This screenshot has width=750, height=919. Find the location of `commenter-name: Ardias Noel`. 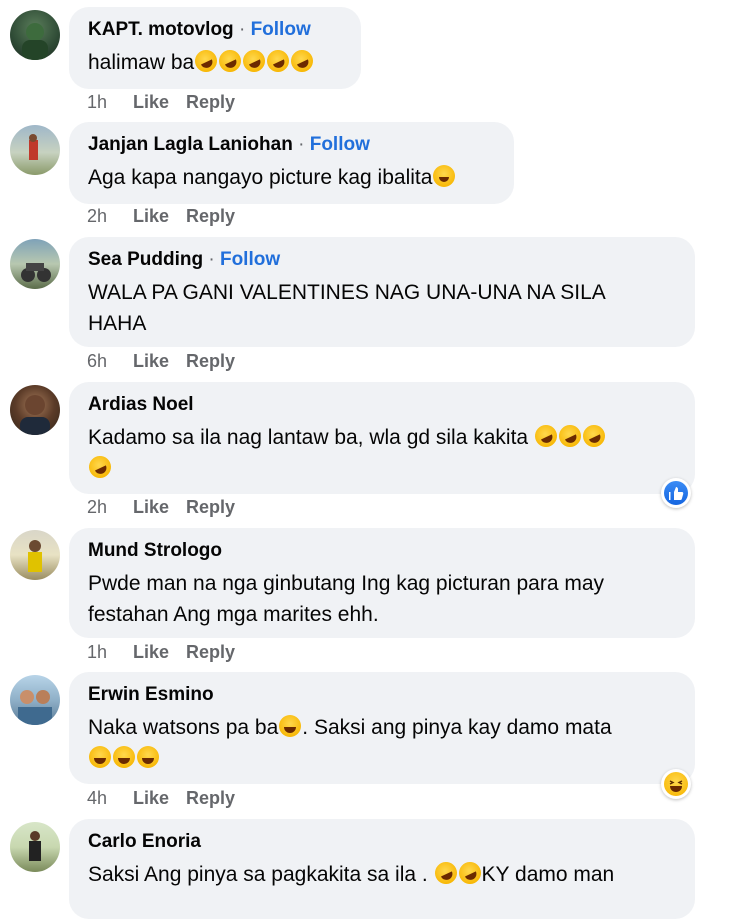

commenter-name: Ardias Noel is located at coordinates (141, 404).